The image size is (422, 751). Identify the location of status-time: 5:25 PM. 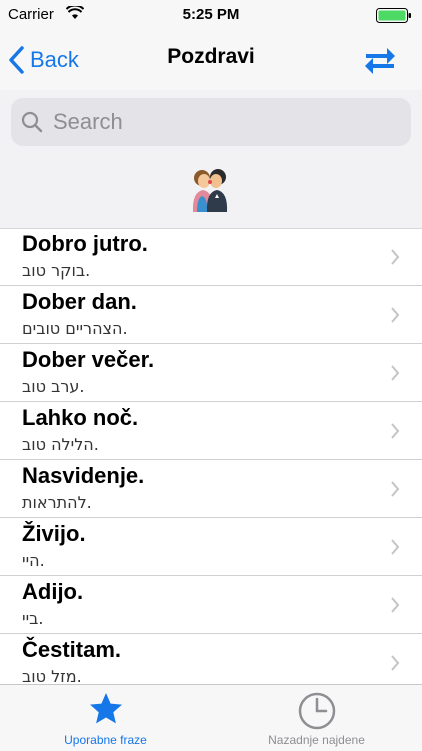
(211, 14).